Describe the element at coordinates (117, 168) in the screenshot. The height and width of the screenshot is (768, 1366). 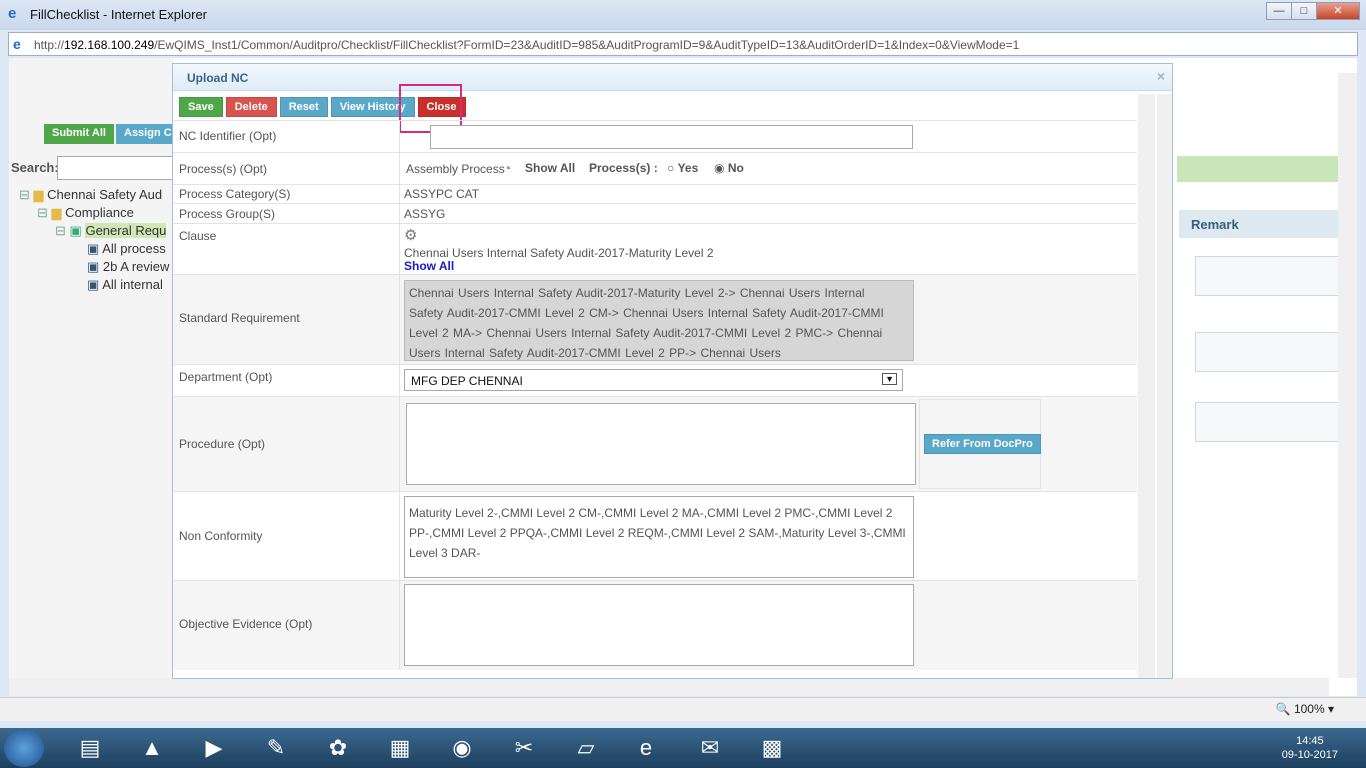
I see `search-input` at that location.